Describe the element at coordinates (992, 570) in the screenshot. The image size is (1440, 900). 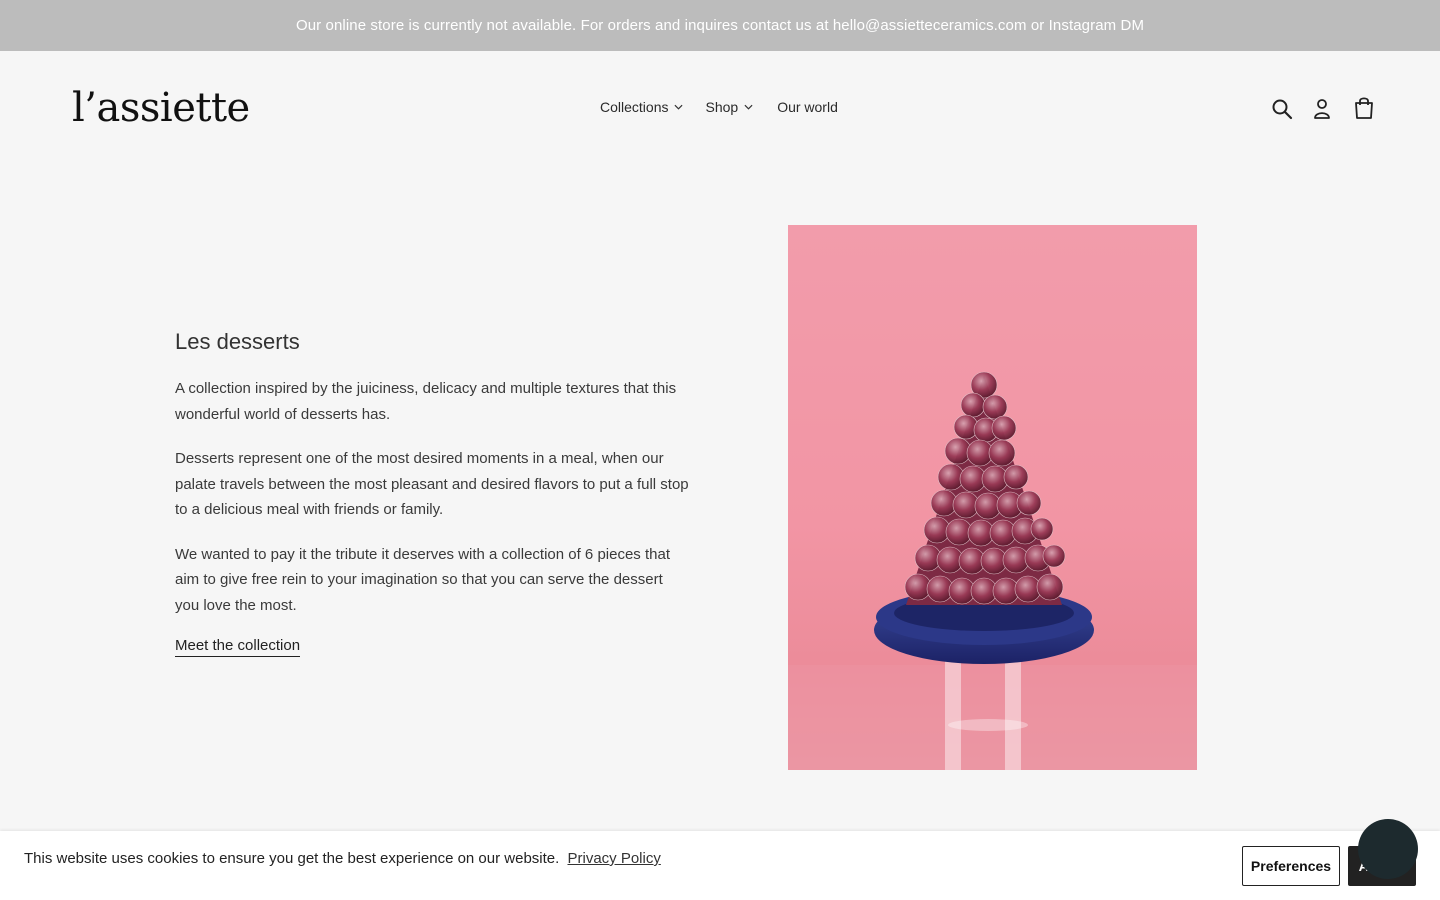
I see `raspberry-tower-illustration` at that location.